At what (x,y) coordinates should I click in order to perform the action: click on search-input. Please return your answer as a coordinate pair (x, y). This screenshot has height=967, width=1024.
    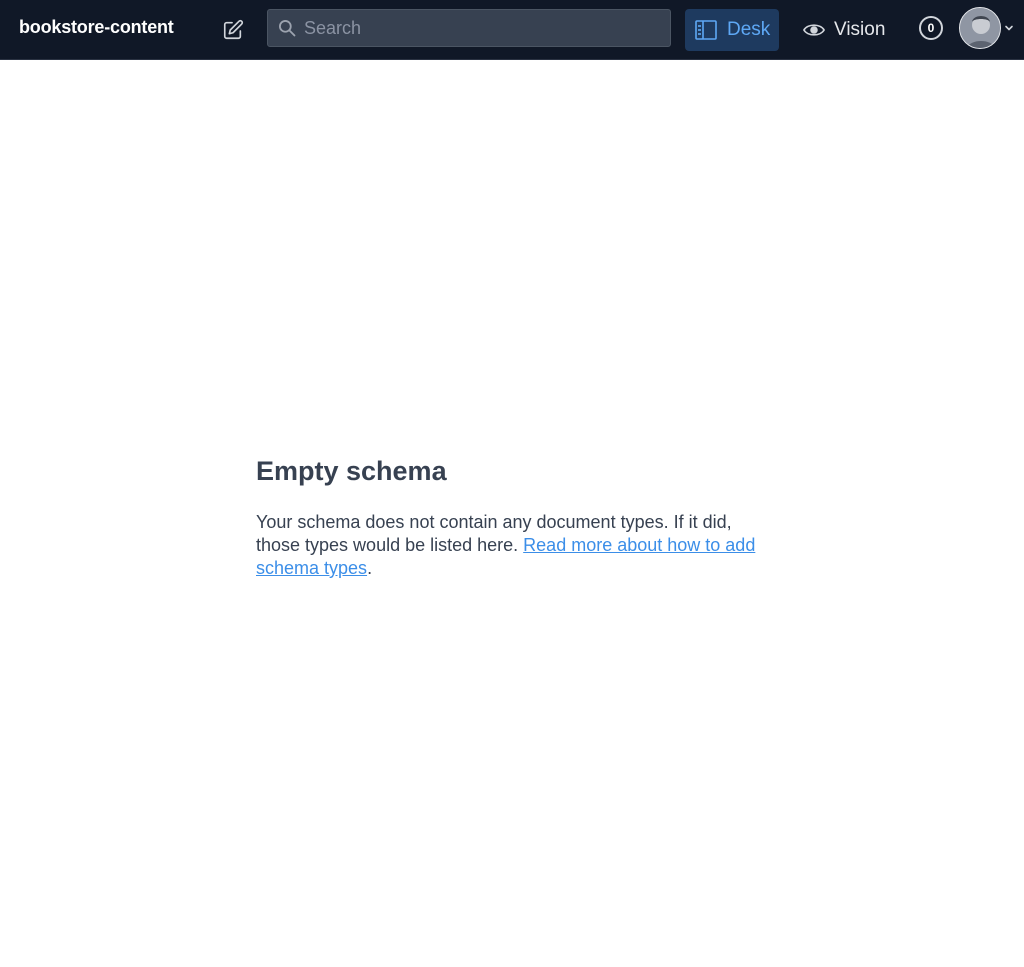
    Looking at the image, I should click on (484, 28).